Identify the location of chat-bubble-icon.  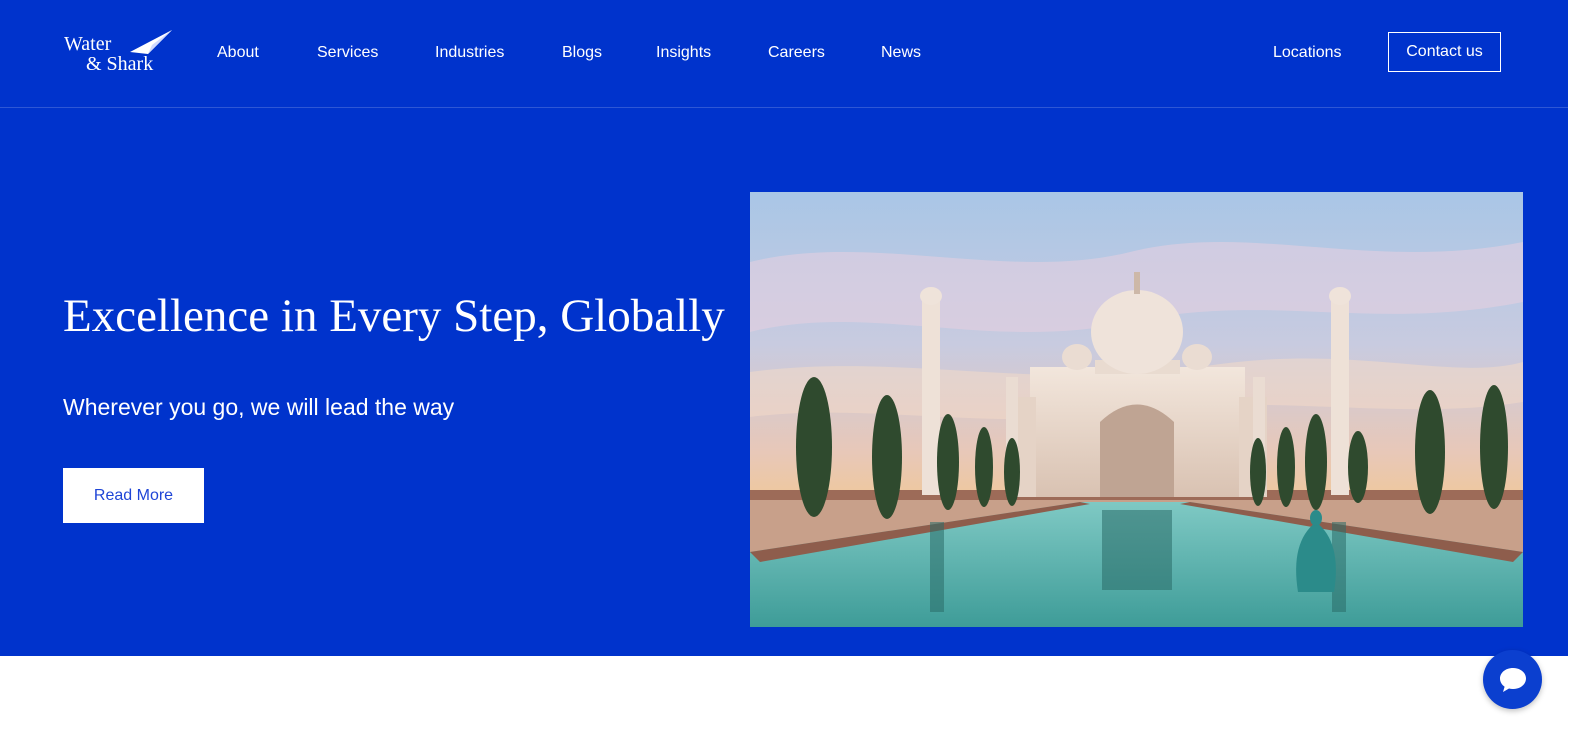
(1512, 679).